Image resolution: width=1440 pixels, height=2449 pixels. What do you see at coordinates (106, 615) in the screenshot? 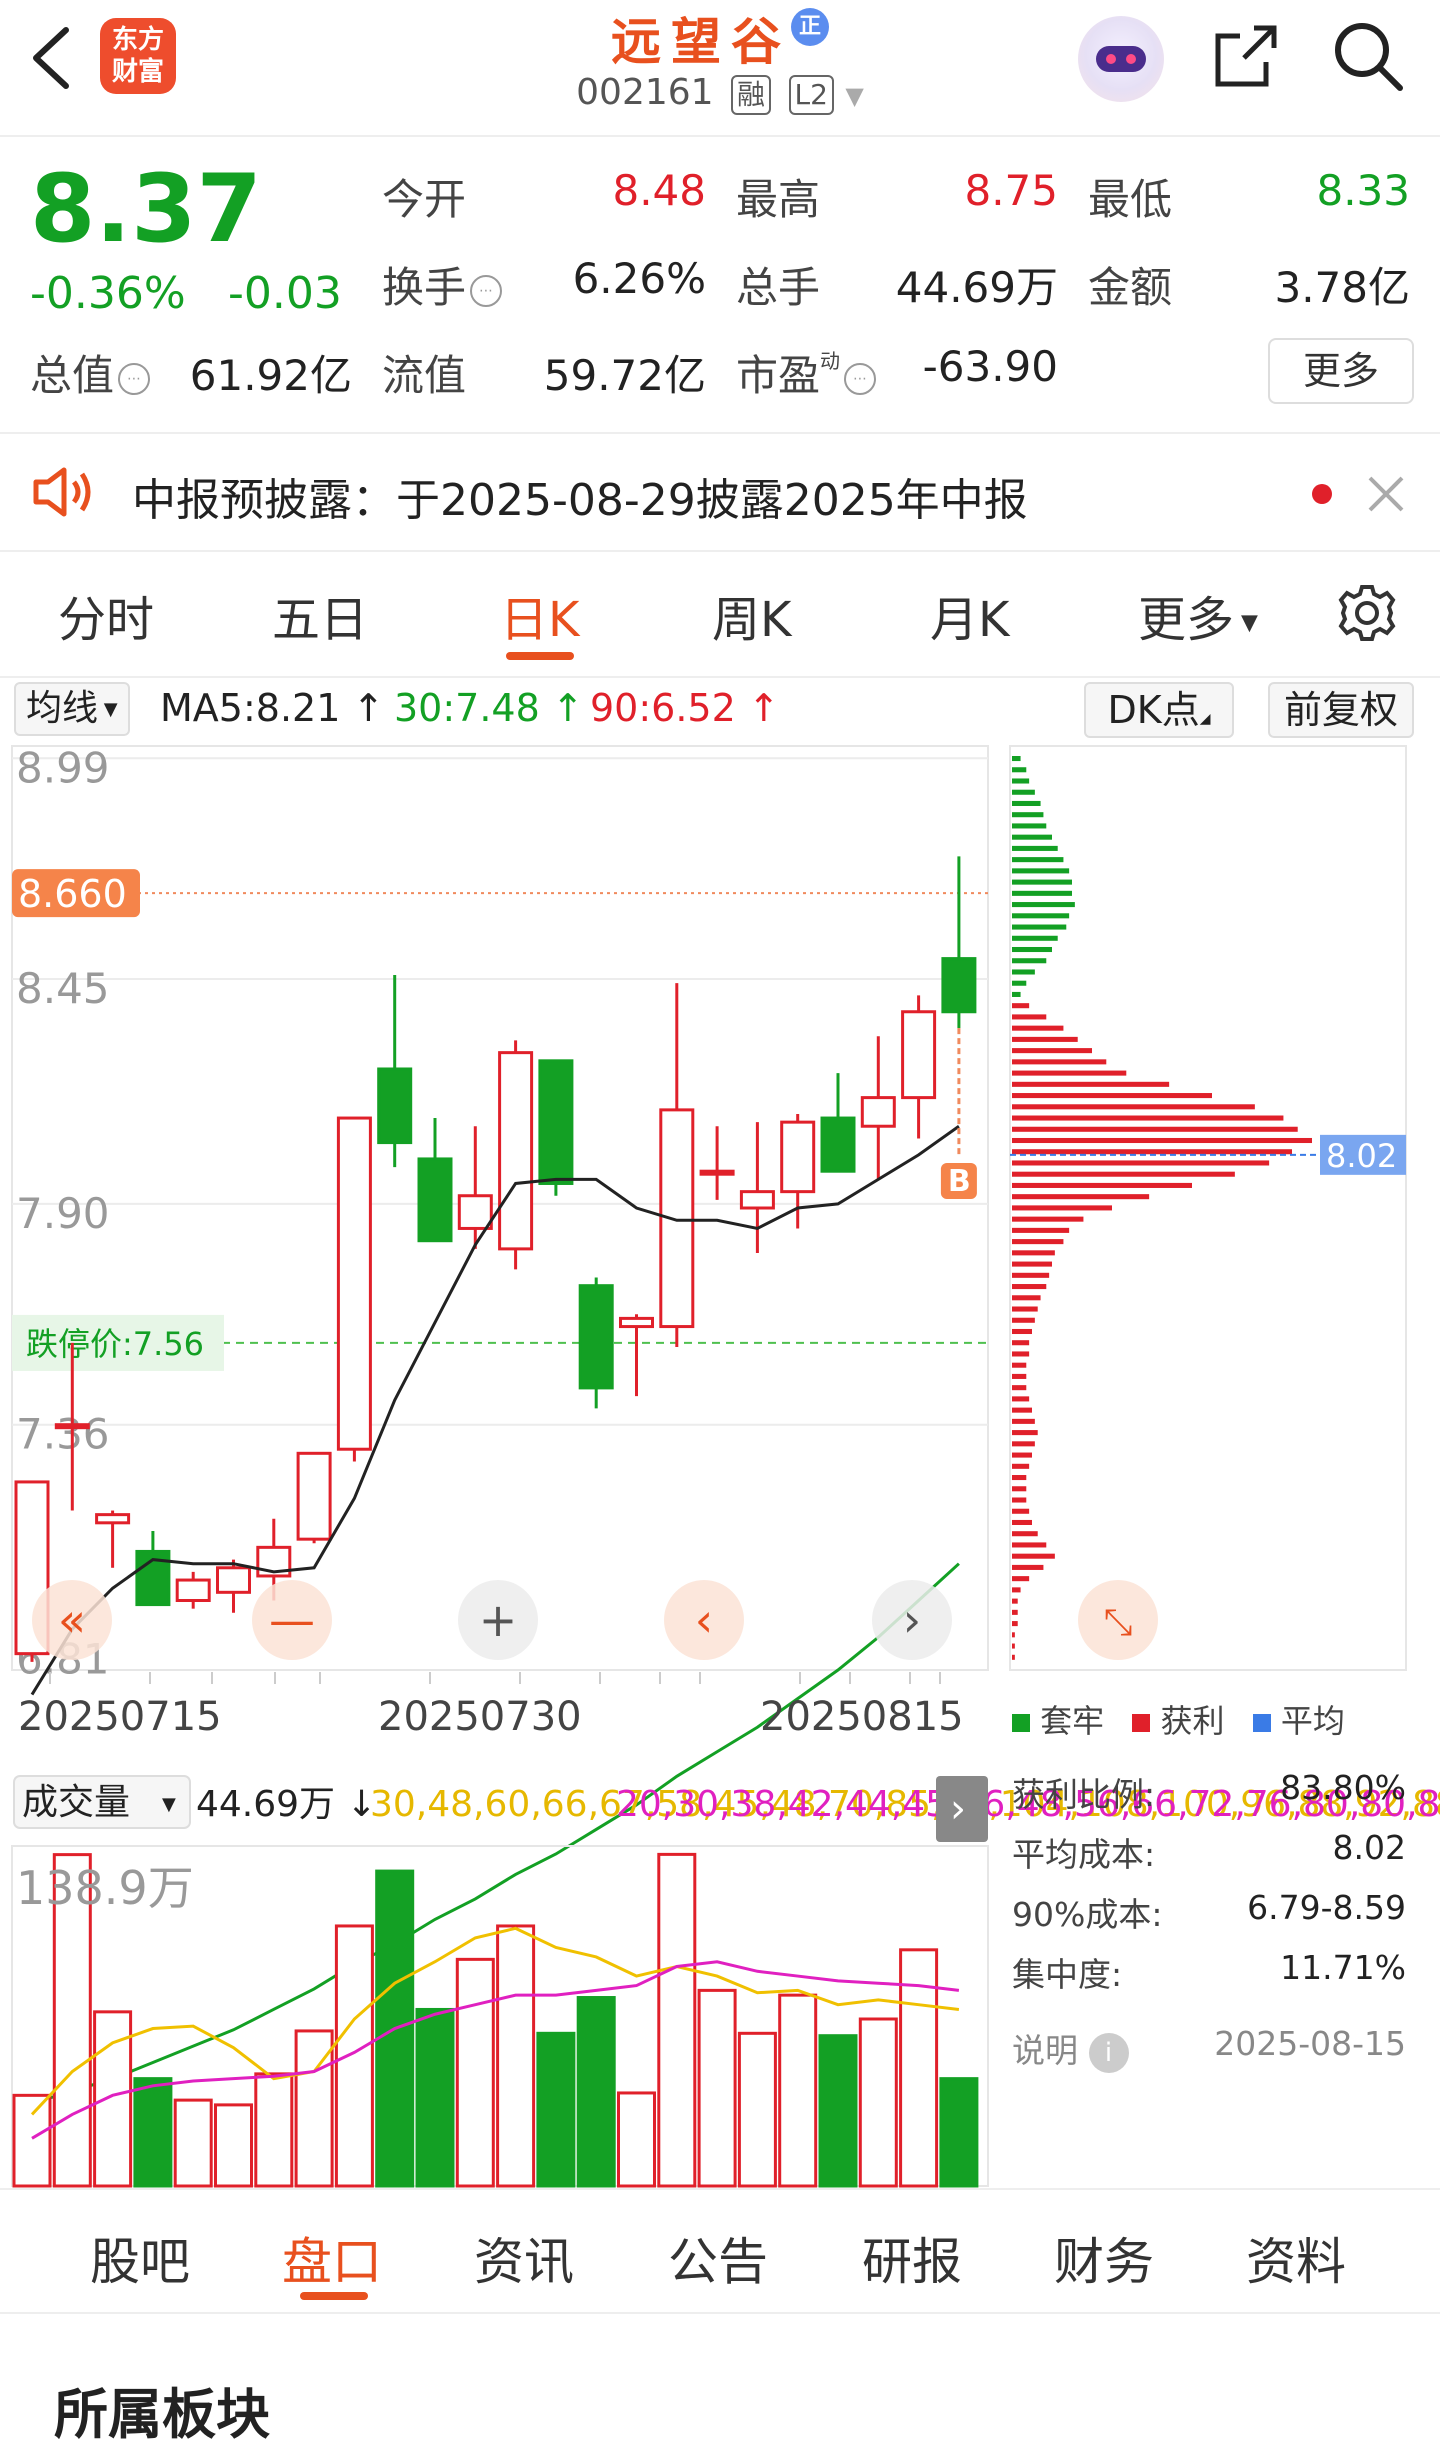
I see `tab-intraday: 分时` at bounding box center [106, 615].